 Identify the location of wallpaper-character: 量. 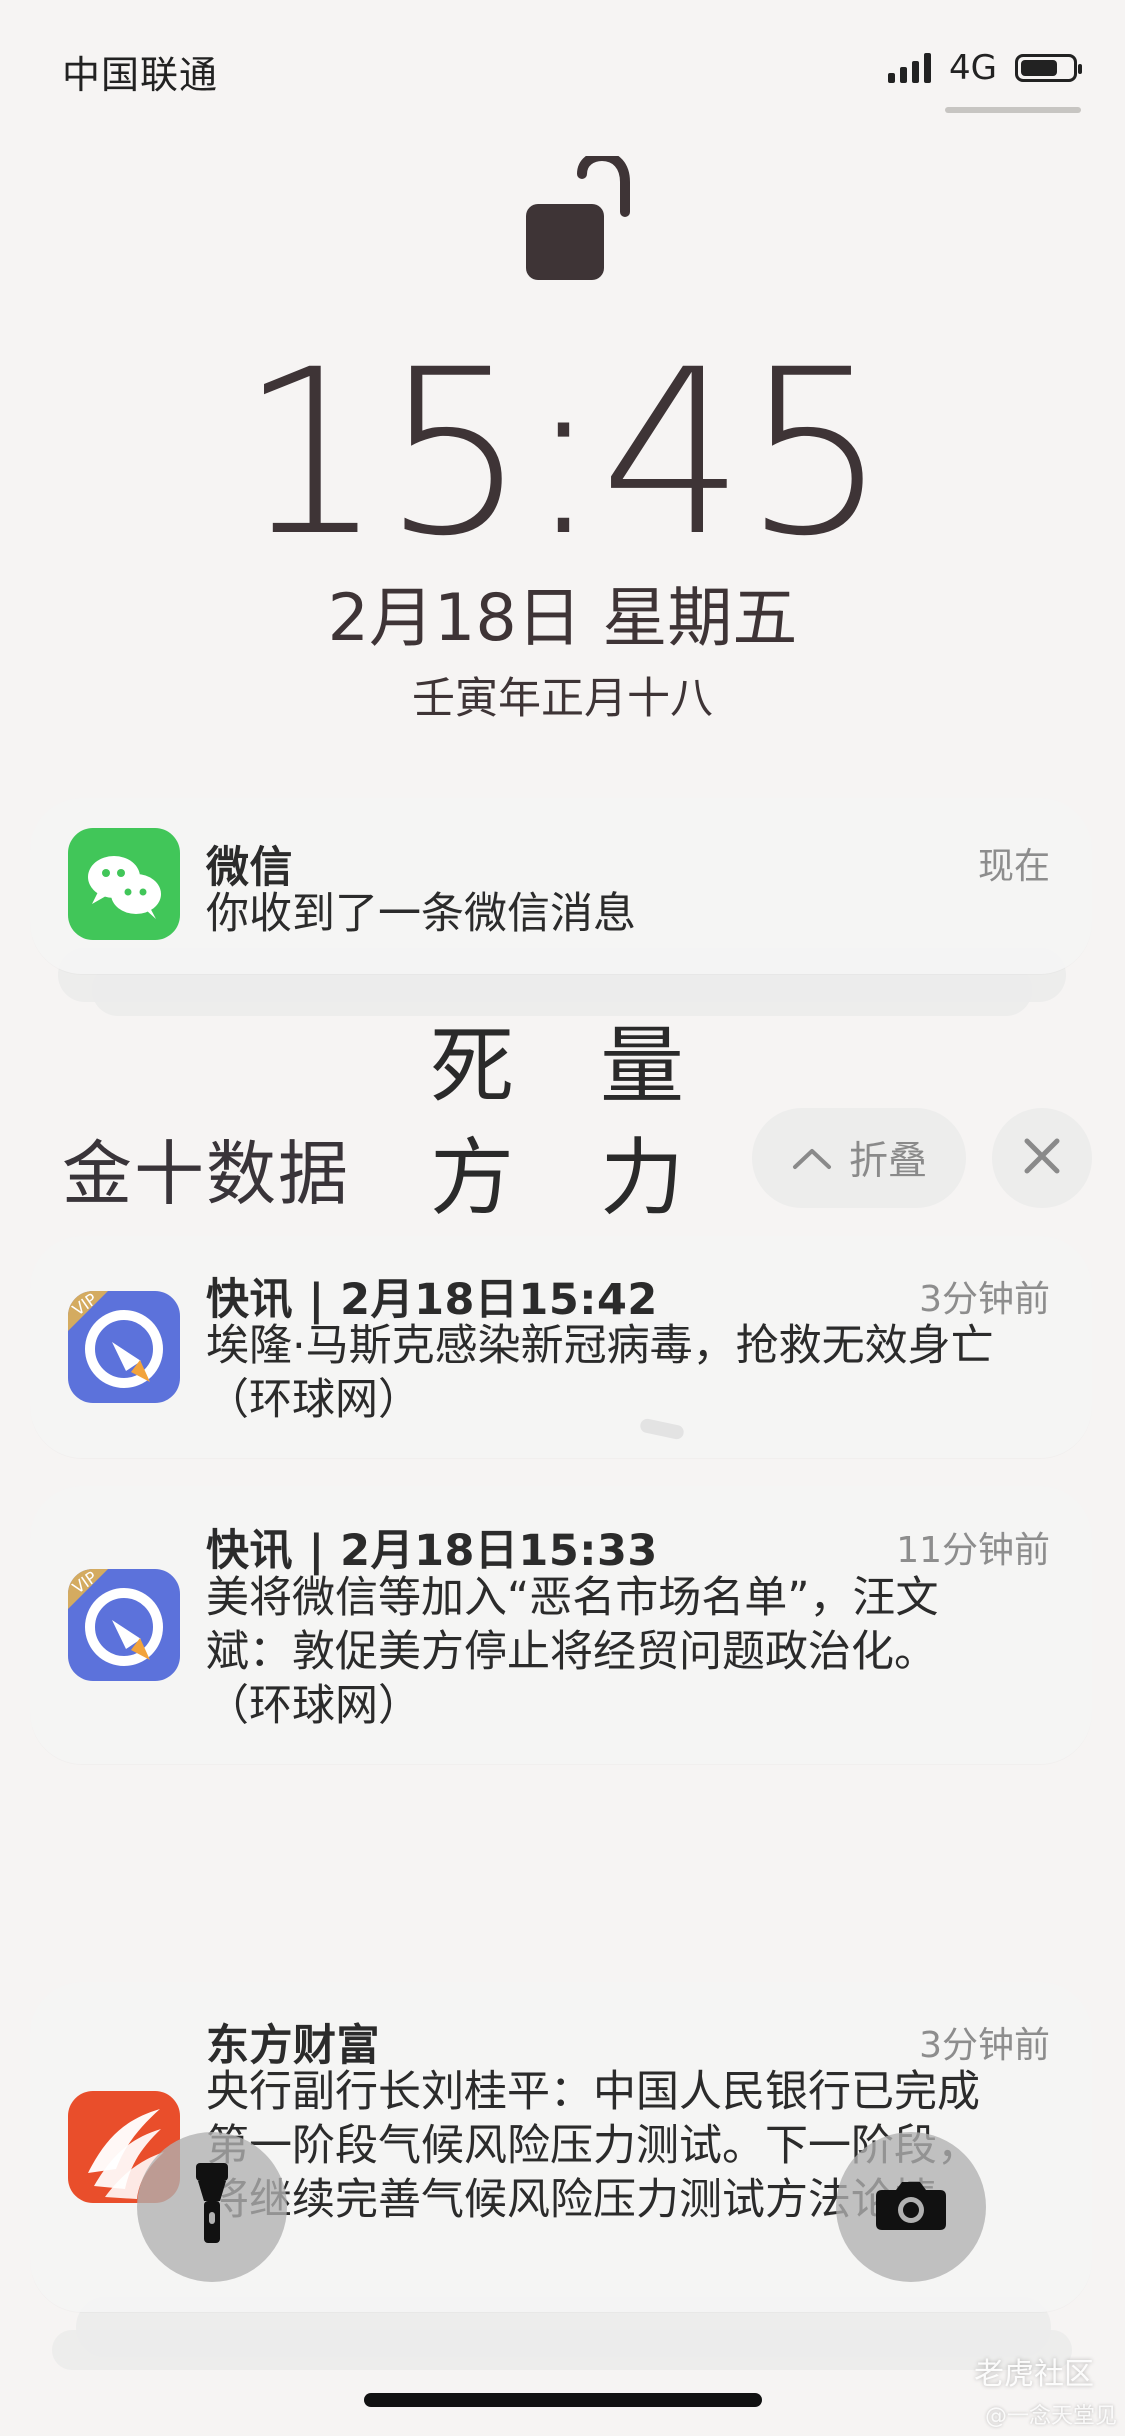
(642, 1066).